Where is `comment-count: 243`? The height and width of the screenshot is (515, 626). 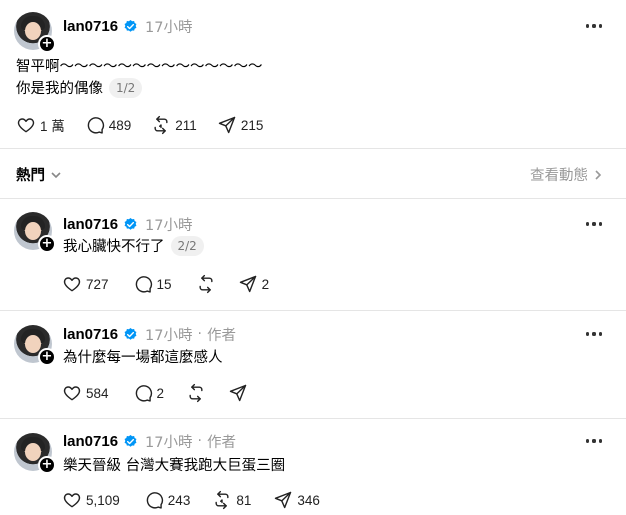
comment-count: 243 is located at coordinates (179, 500).